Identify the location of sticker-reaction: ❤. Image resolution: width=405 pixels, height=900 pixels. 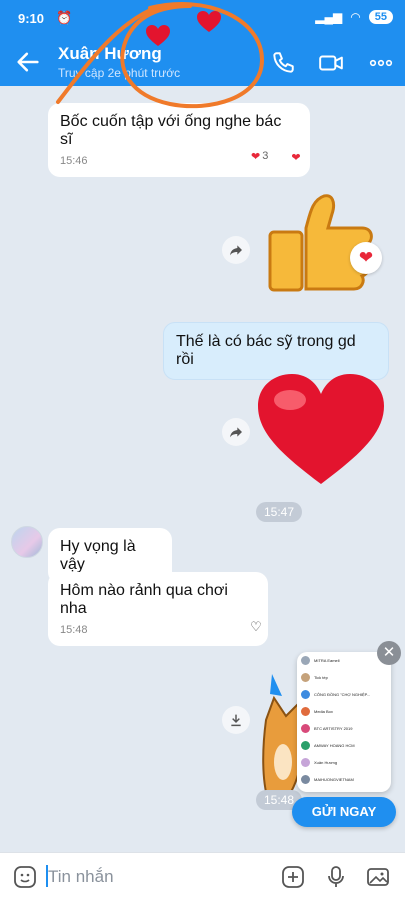
(366, 258).